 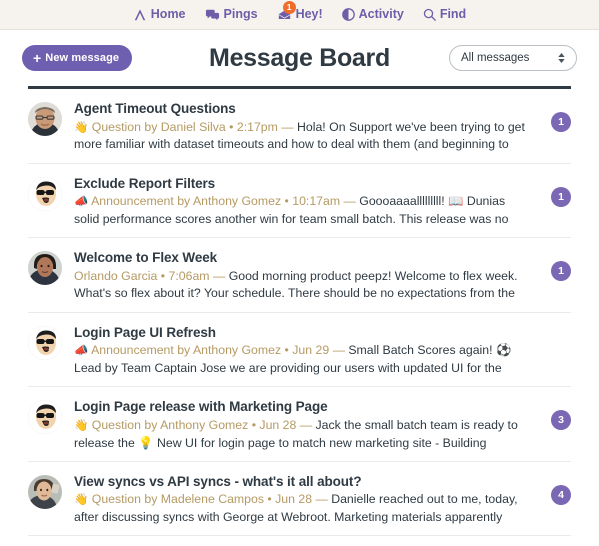 I want to click on new-message-label: New message, so click(x=82, y=58).